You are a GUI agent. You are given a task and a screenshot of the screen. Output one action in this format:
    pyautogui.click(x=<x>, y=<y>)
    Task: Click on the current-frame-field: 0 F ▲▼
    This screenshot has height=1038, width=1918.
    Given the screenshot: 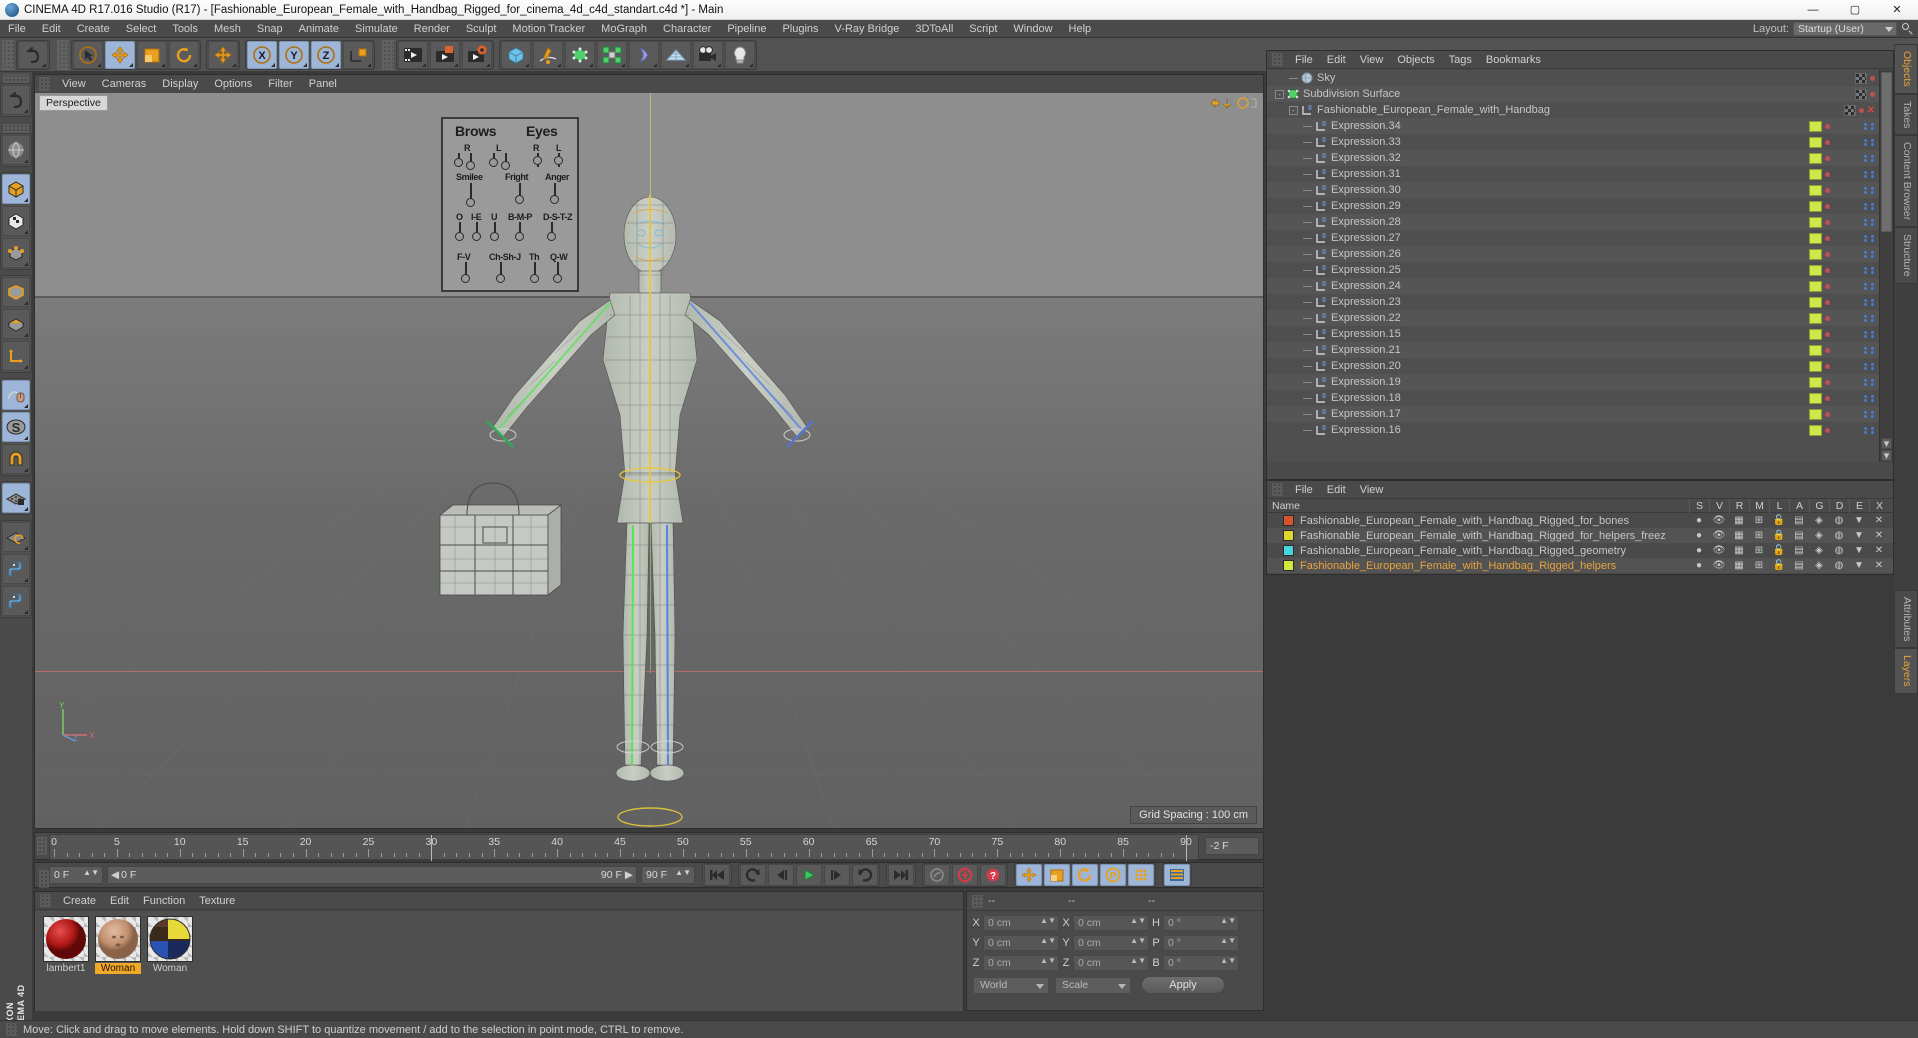 What is the action you would take?
    pyautogui.click(x=76, y=875)
    